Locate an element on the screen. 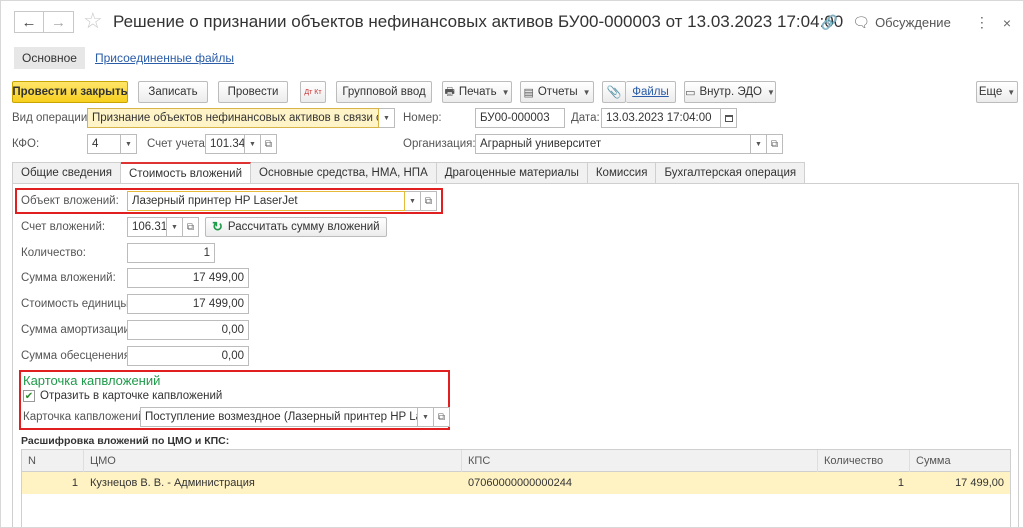  tab-attached-files: Присоединенные файлы is located at coordinates (164, 58).